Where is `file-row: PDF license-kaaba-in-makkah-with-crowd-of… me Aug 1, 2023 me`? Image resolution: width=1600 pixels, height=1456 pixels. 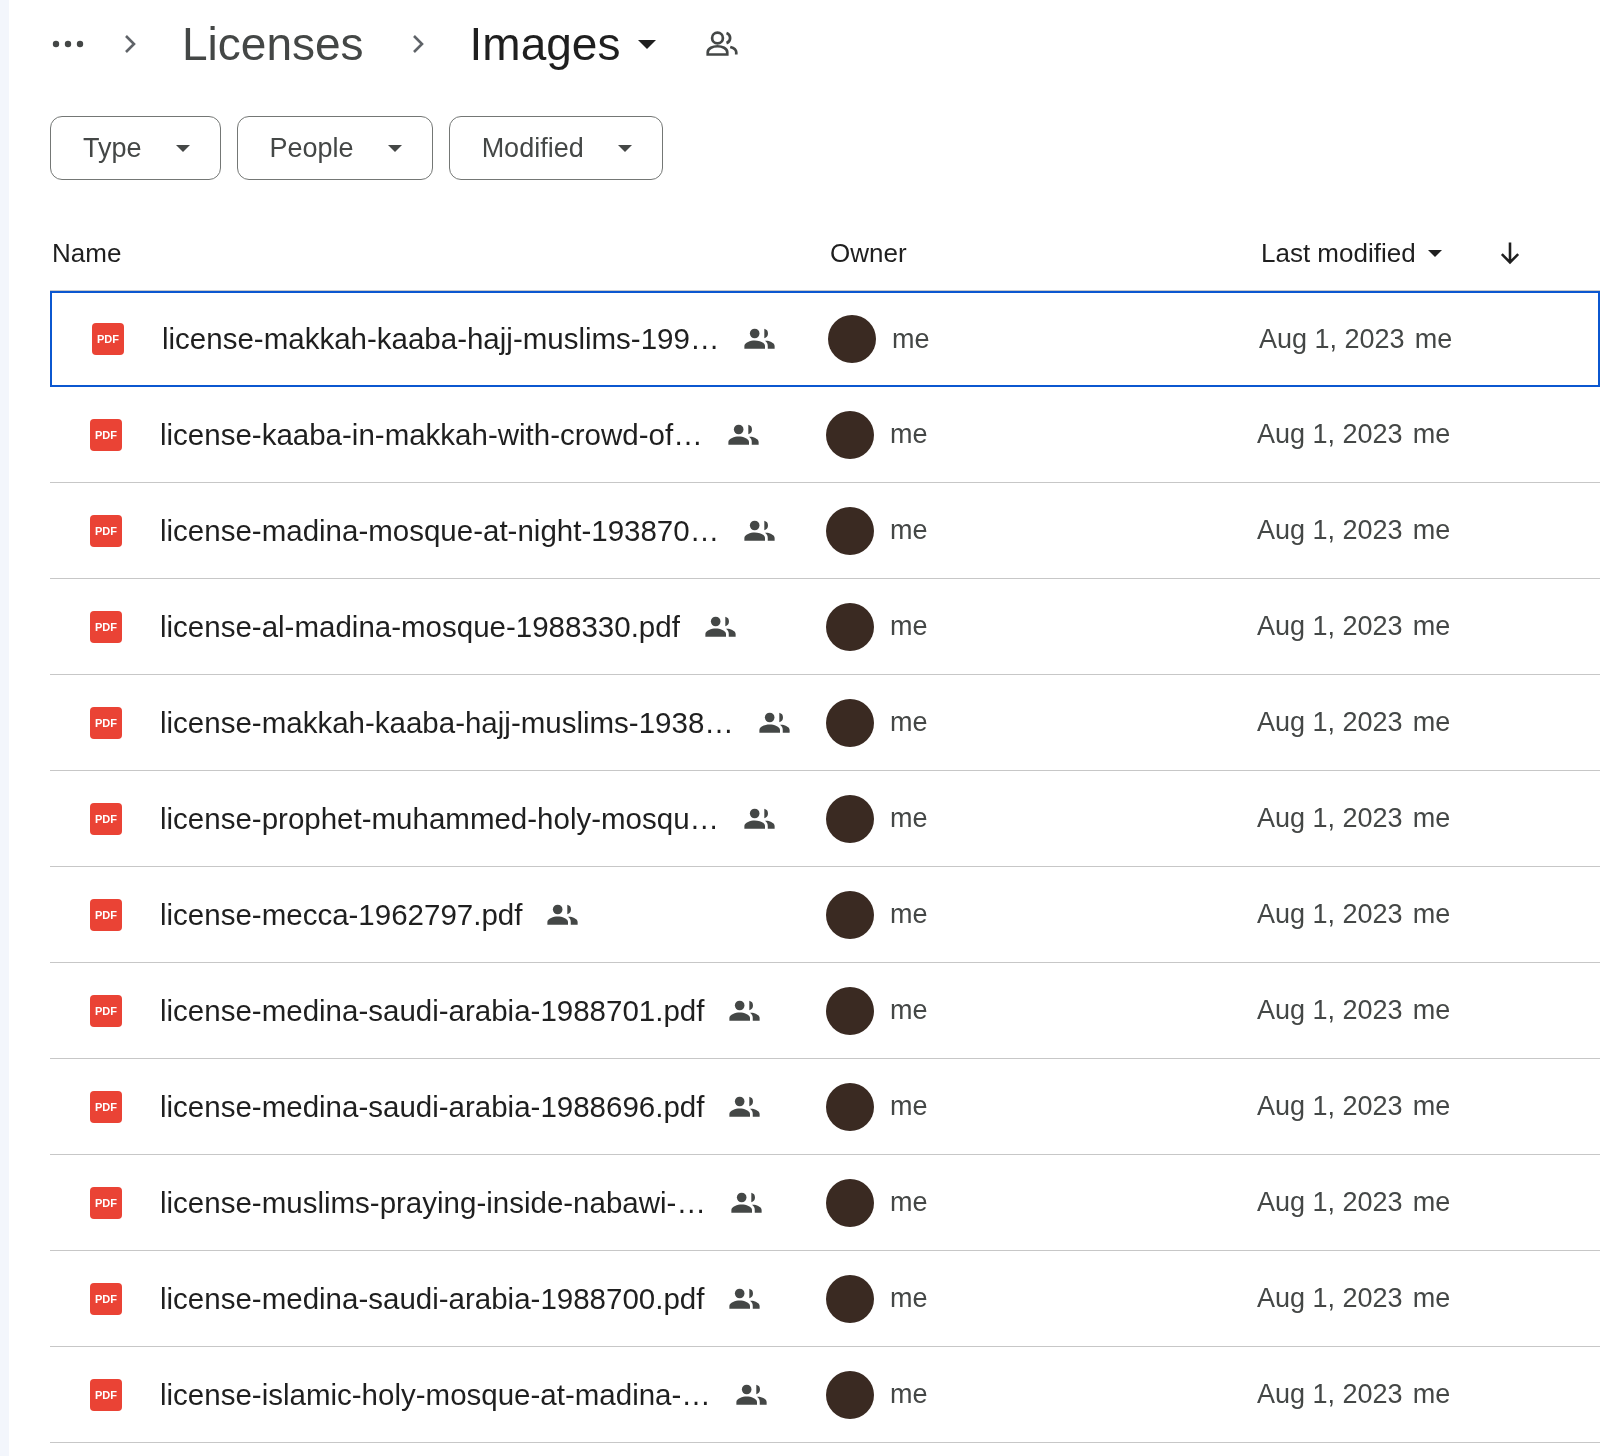
file-row: PDF license-kaaba-in-makkah-with-crowd-of… me Aug 1, 2023 me is located at coordinates (825, 435).